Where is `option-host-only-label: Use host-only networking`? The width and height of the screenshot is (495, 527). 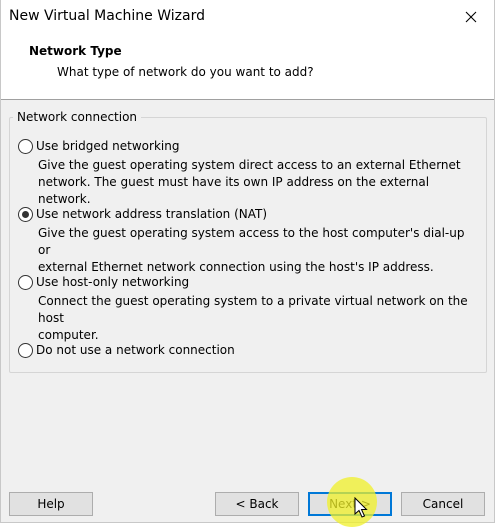
option-host-only-label: Use host-only networking is located at coordinates (112, 282).